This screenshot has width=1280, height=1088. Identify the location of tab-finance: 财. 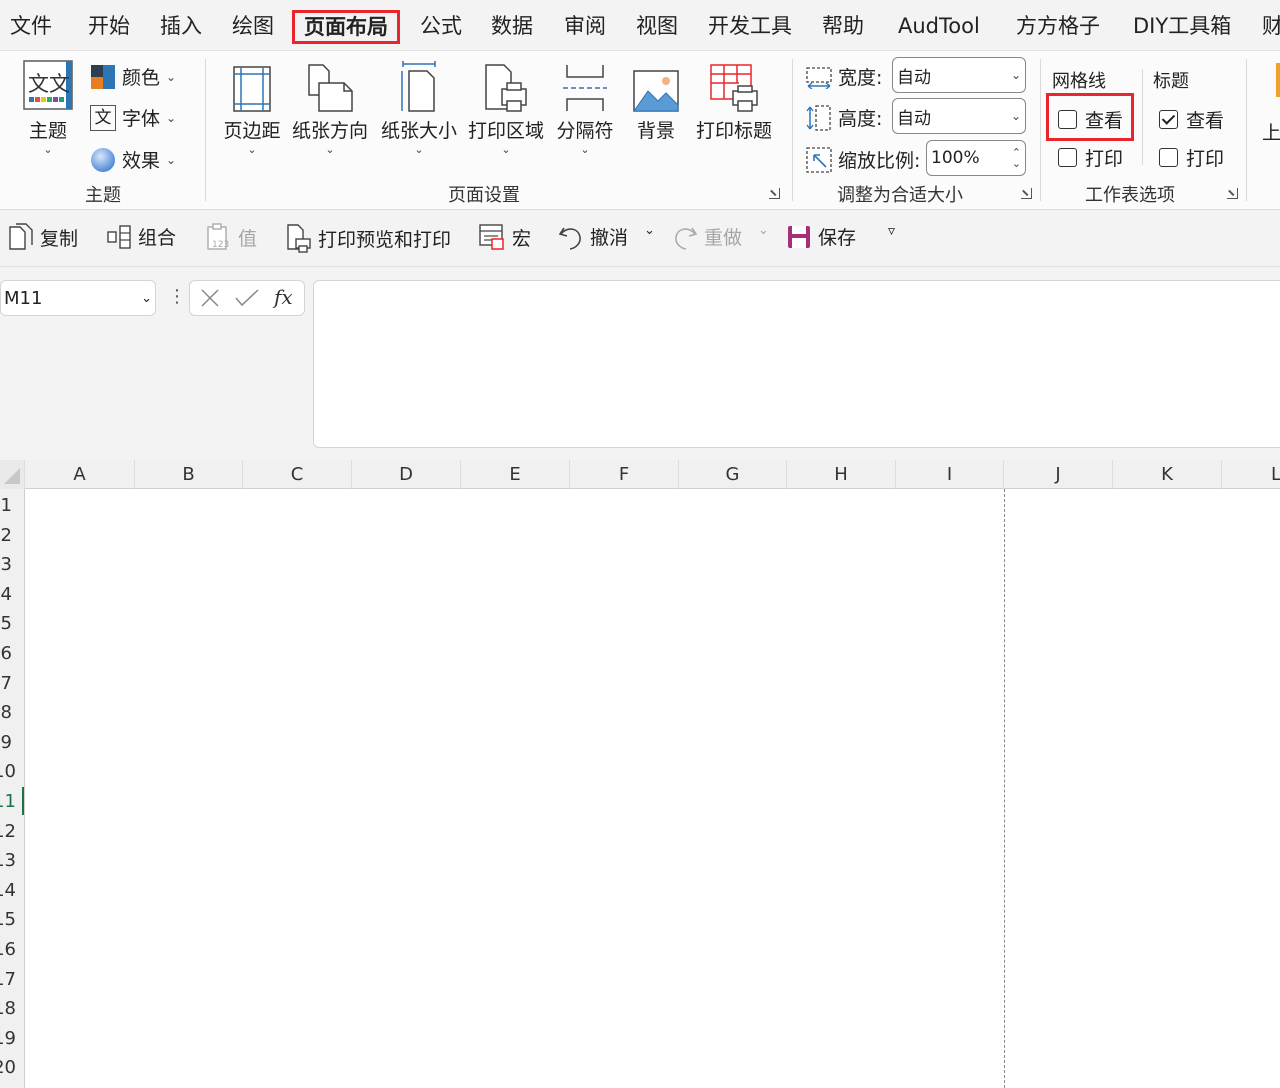
(1271, 27).